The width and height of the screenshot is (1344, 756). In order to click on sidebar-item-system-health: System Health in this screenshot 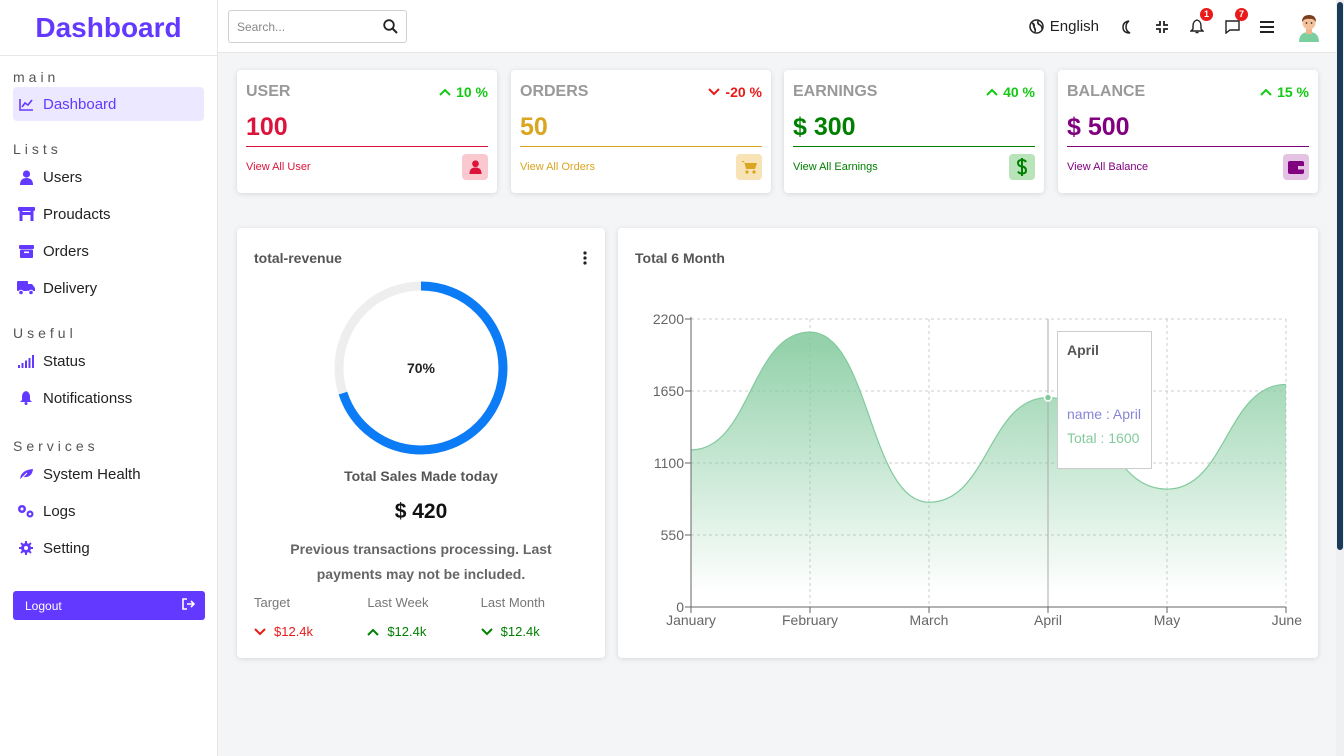, I will do `click(108, 474)`.